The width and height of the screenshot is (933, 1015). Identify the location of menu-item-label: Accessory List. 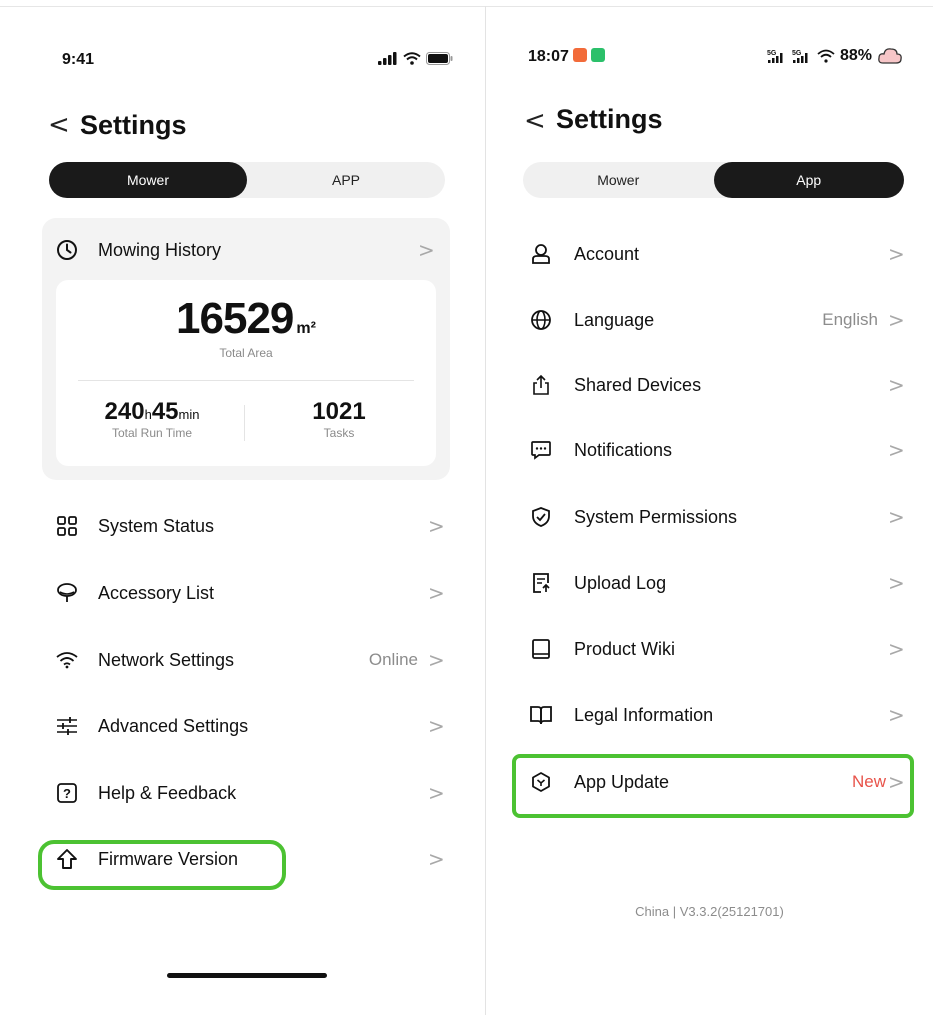
(156, 592).